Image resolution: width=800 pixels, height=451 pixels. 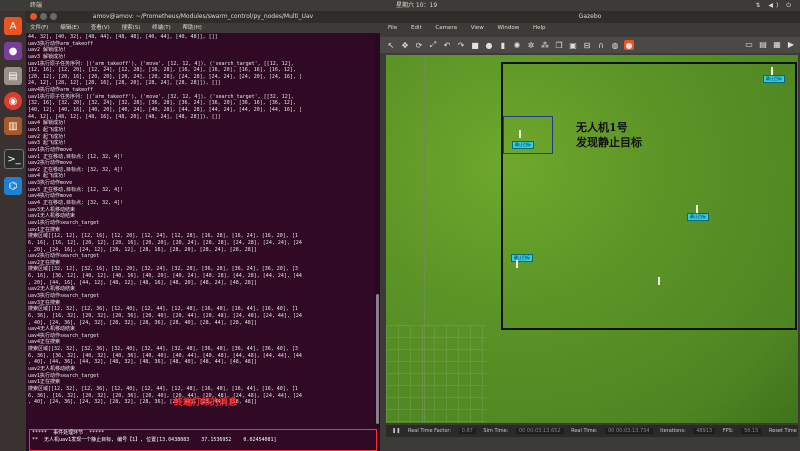 I want to click on chrome-icon: ◉, so click(x=13, y=101).